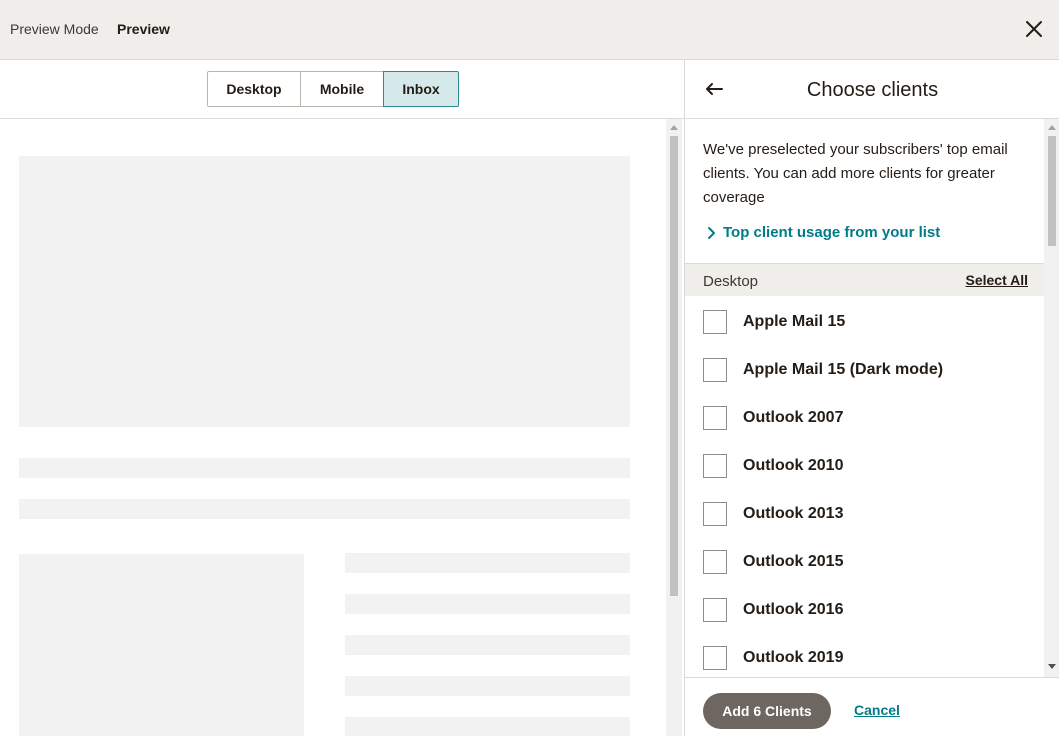 This screenshot has height=736, width=1059. I want to click on device-toggle: Desktop Mobile Inbox, so click(342, 89).